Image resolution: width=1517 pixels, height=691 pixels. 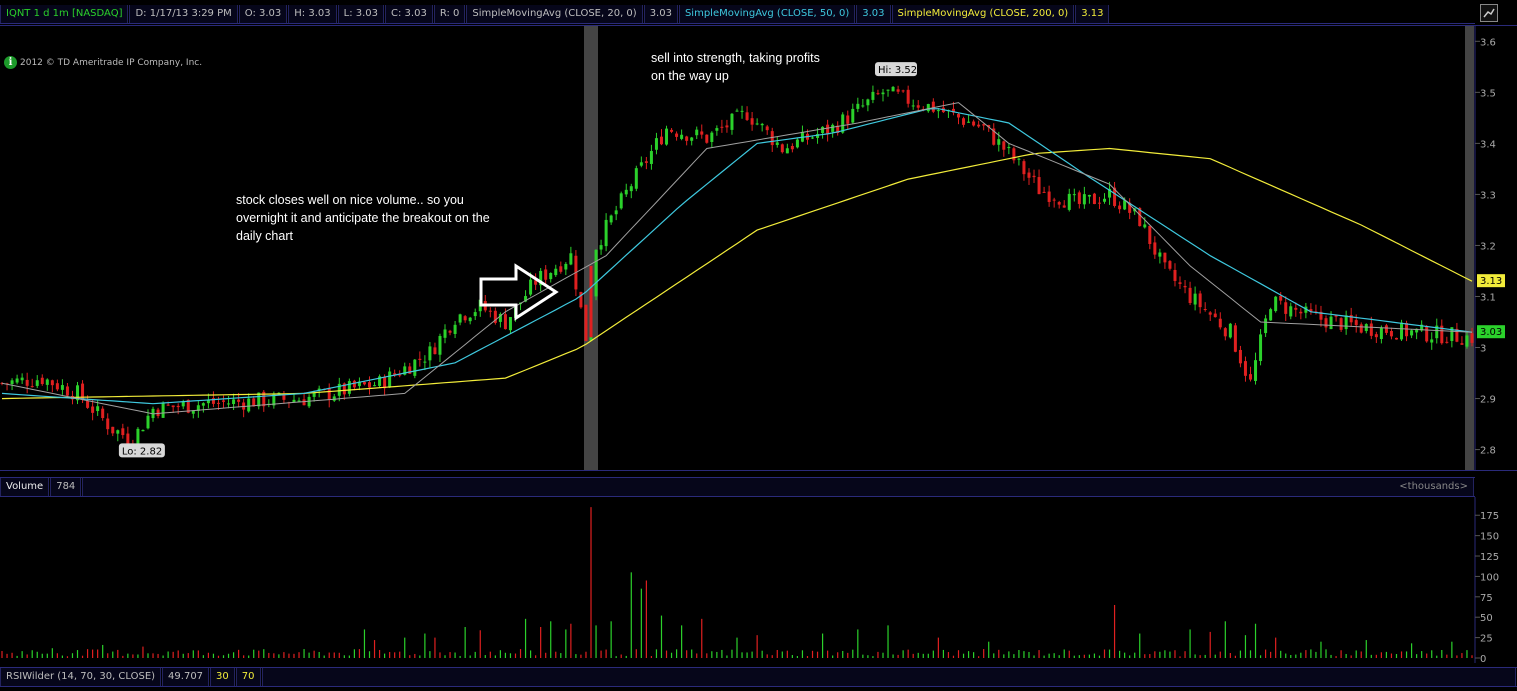 I want to click on chart-style-button, so click(x=1489, y=13).